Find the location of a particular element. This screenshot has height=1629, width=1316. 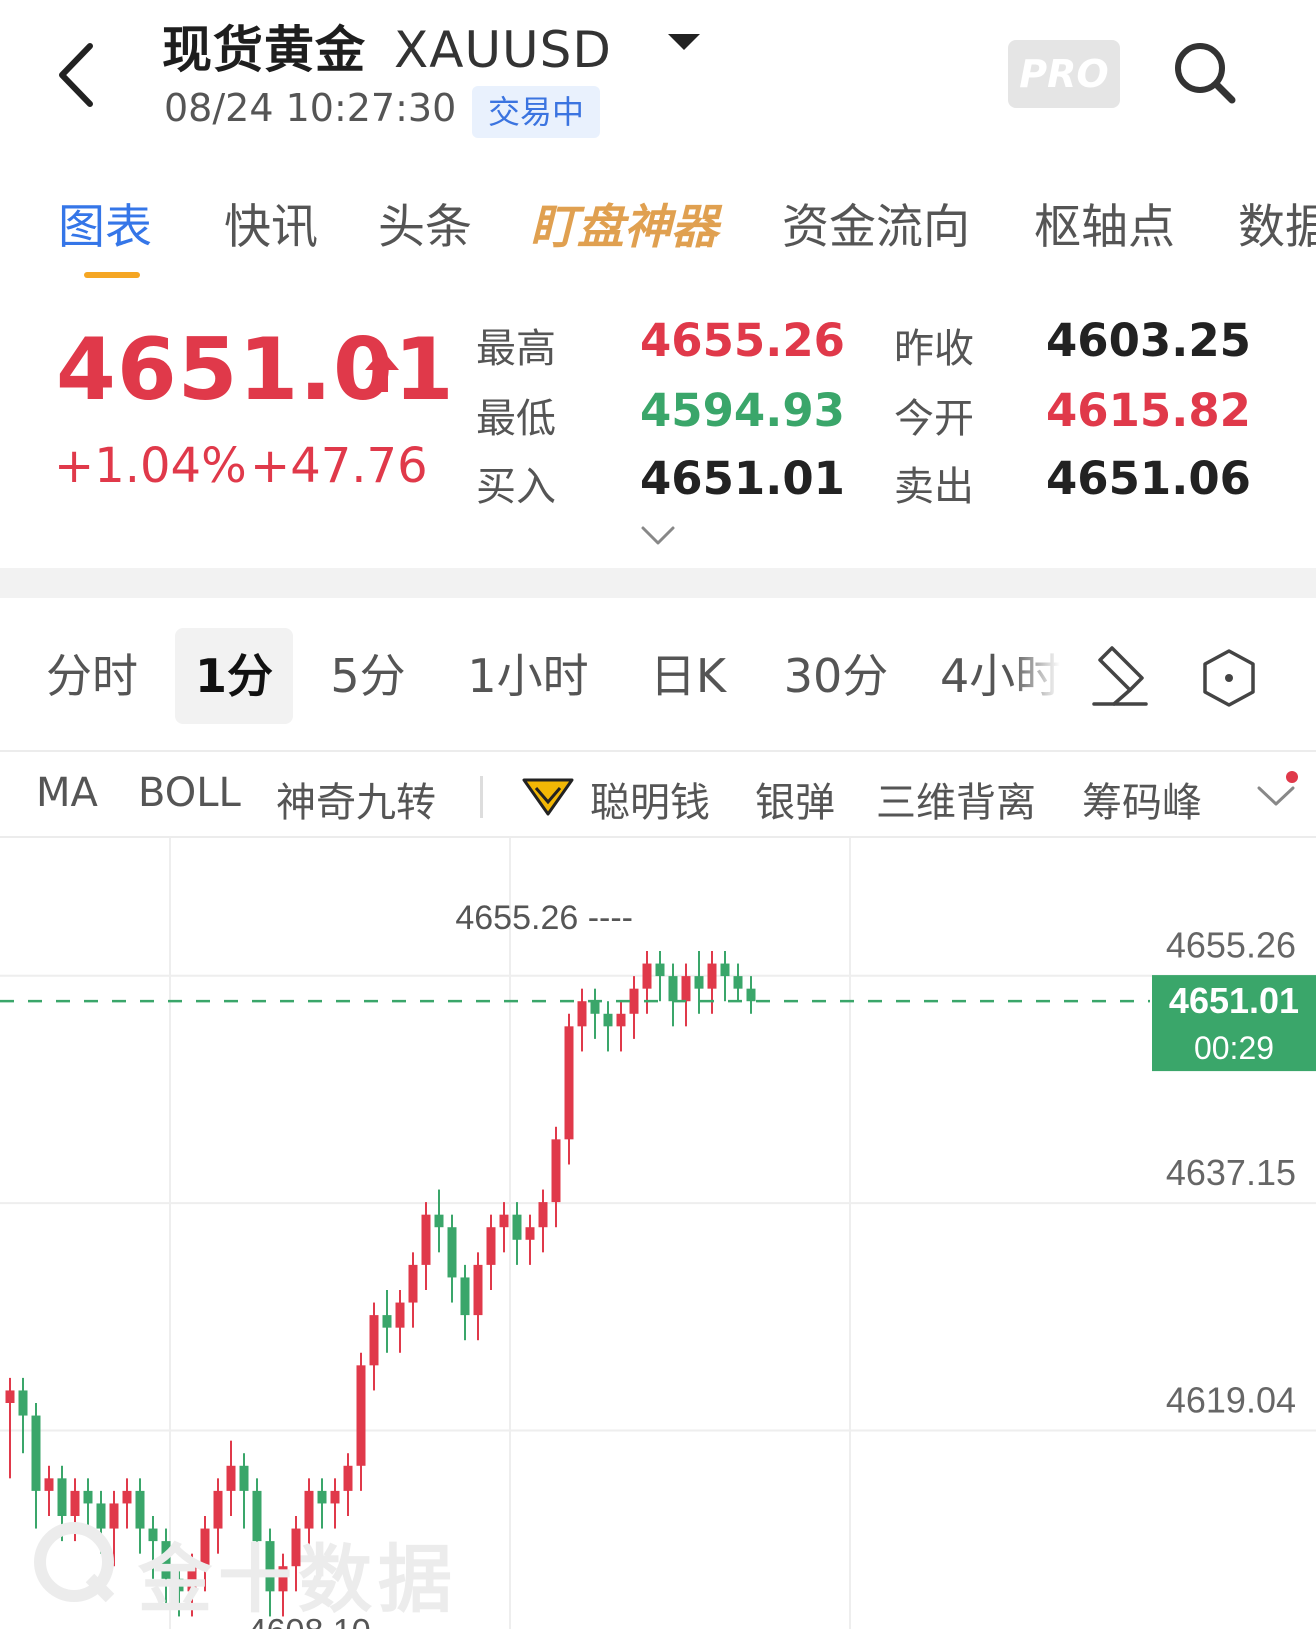

pro-button: PRO is located at coordinates (1064, 74).